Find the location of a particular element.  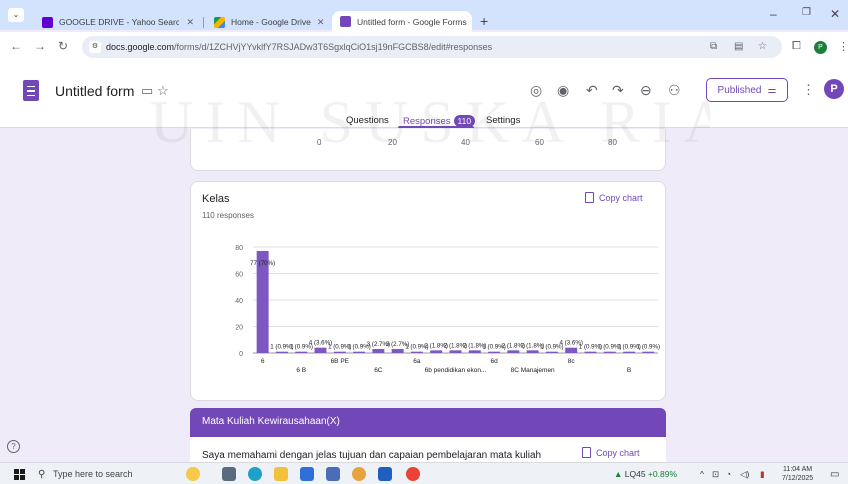

tab-label: GOOGLE DRIVE - Yahoo Search is located at coordinates (119, 22).